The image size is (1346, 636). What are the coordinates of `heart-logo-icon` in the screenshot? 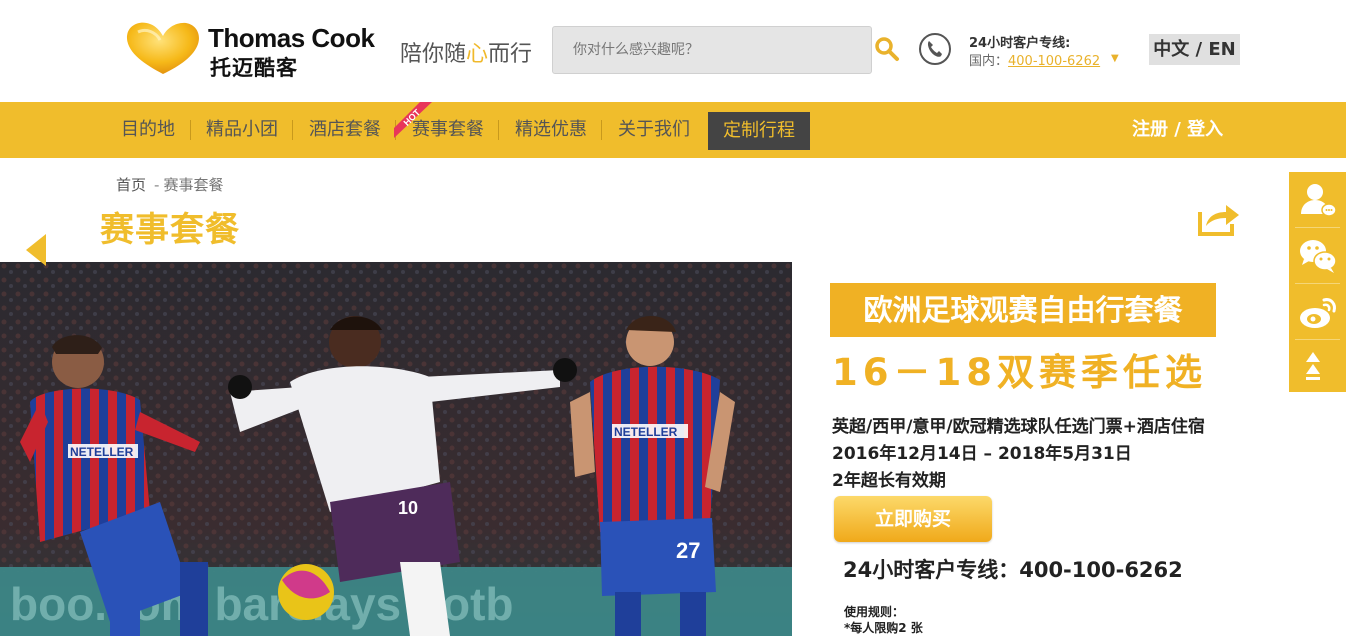 It's located at (162, 48).